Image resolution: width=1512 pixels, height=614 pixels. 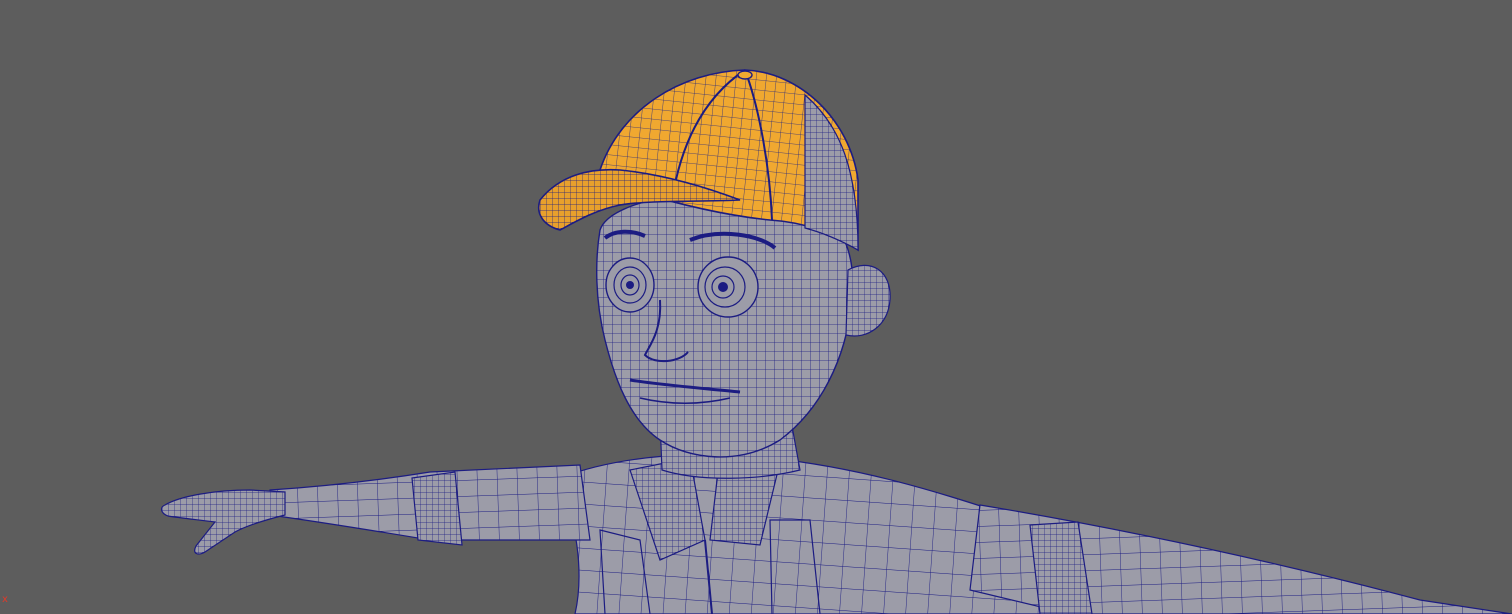 What do you see at coordinates (800, 533) in the screenshot?
I see `torso-mesh` at bounding box center [800, 533].